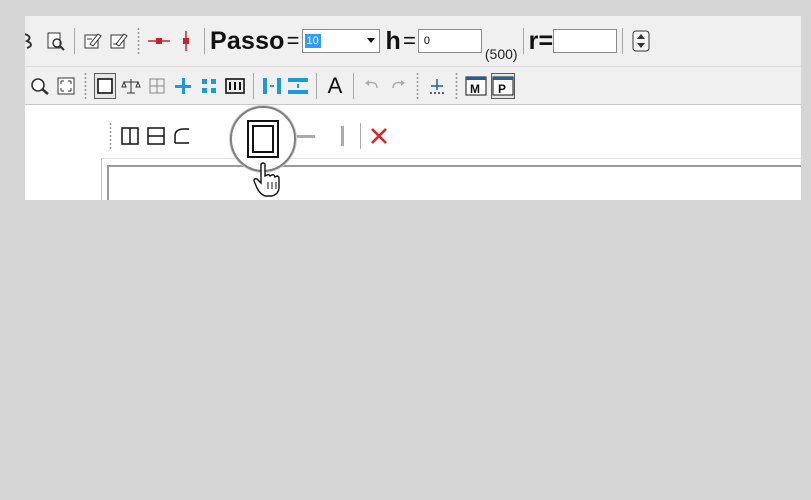  I want to click on align-center-icon, so click(298, 86).